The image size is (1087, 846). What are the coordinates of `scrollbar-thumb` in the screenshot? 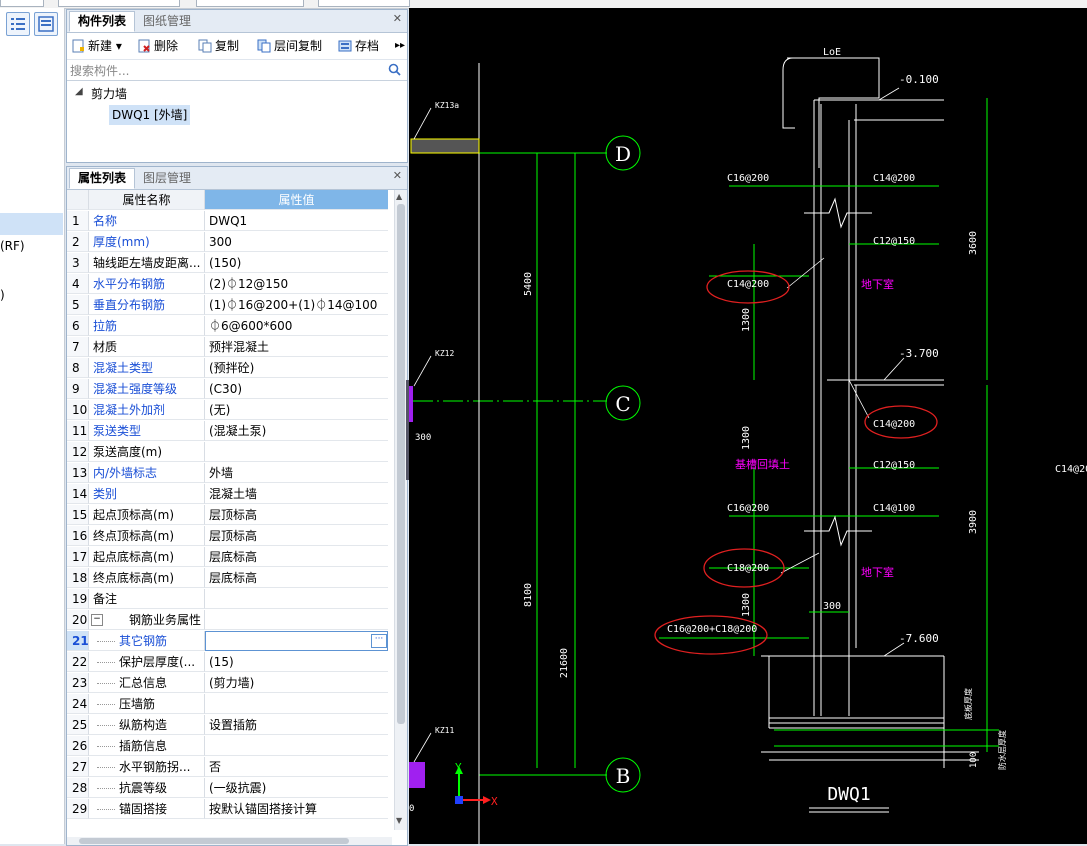 It's located at (401, 464).